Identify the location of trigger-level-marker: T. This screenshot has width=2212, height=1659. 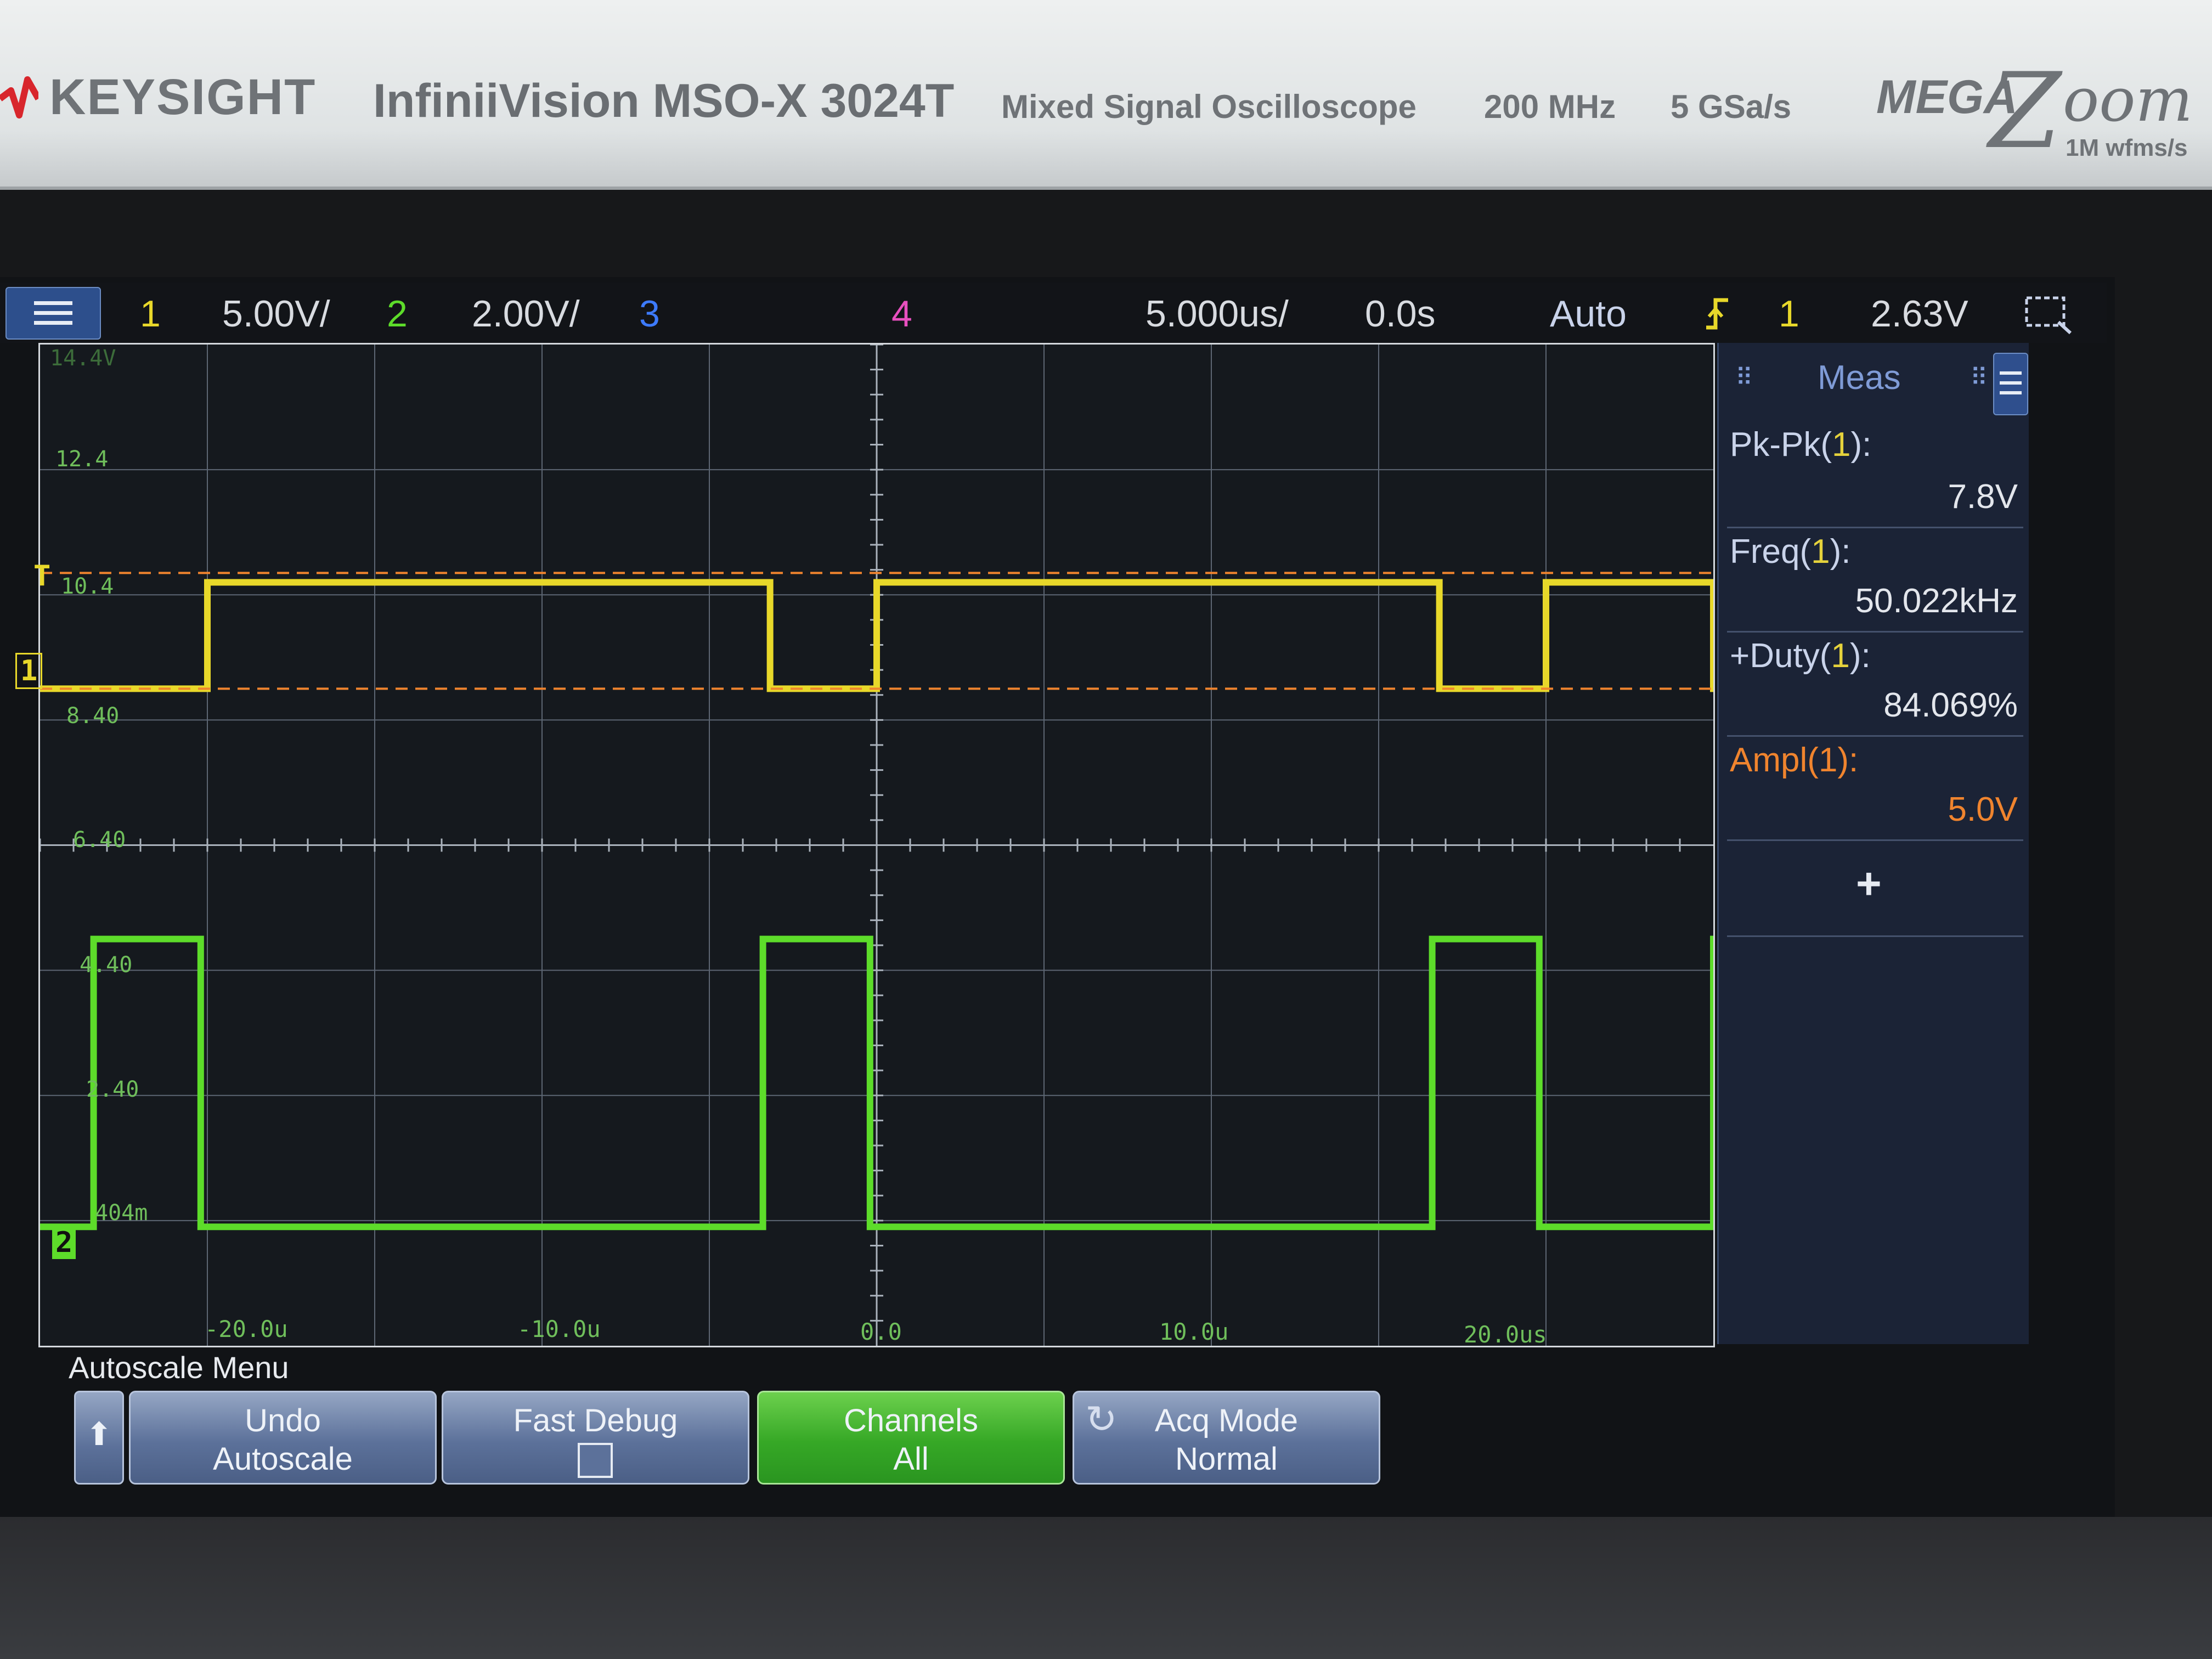
(42, 576).